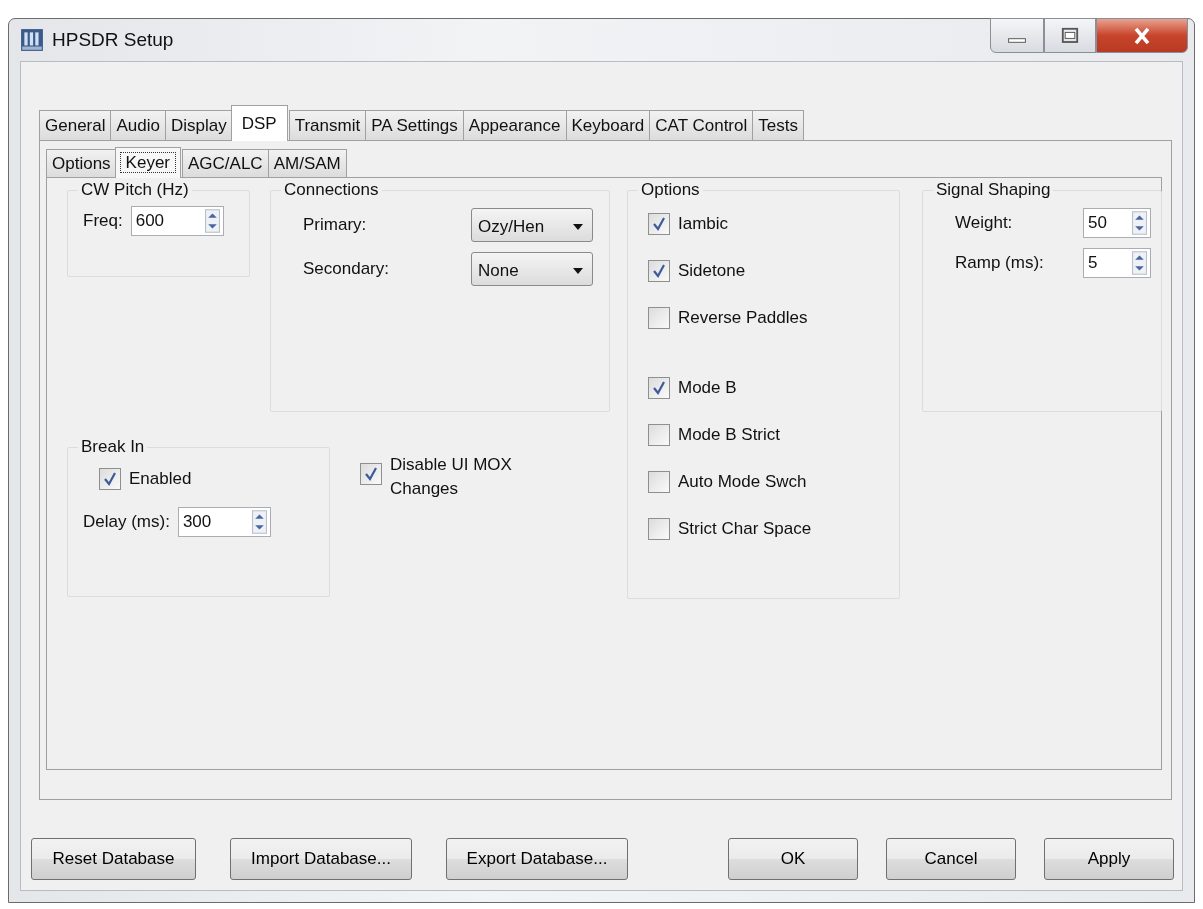 The height and width of the screenshot is (909, 1203). What do you see at coordinates (1117, 223) in the screenshot?
I see `spin-field: 50` at bounding box center [1117, 223].